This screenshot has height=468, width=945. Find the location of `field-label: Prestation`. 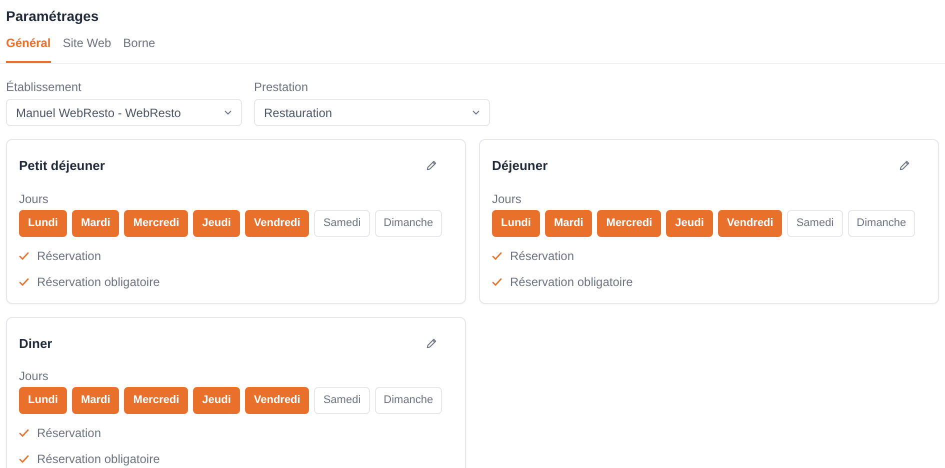

field-label: Prestation is located at coordinates (282, 87).